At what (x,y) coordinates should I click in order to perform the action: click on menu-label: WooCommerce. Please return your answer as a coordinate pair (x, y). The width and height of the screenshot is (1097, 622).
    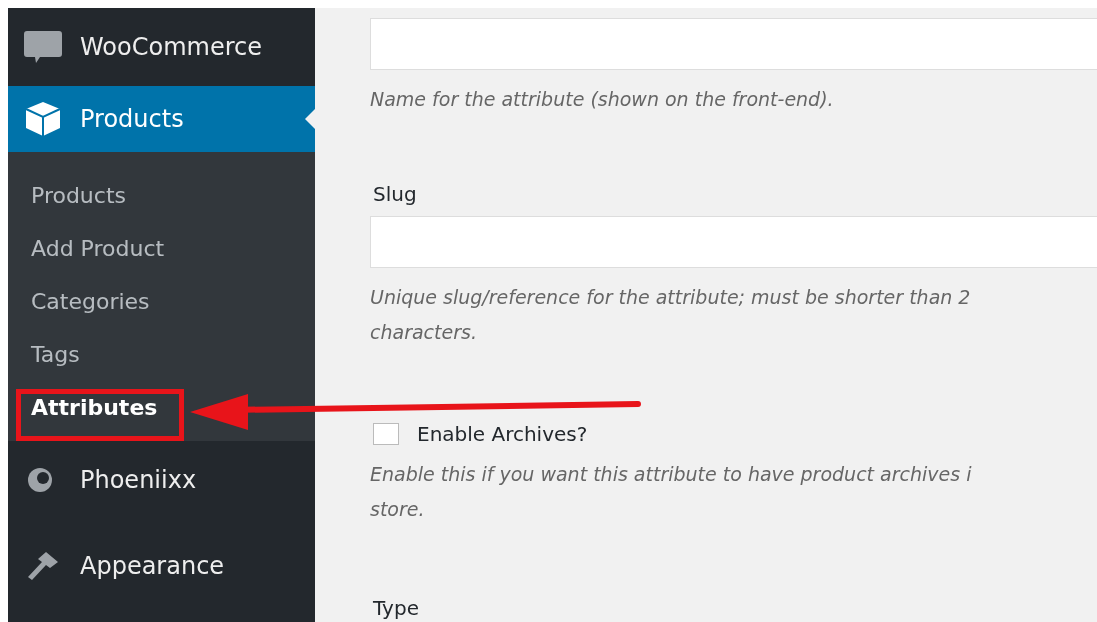
    Looking at the image, I should click on (171, 47).